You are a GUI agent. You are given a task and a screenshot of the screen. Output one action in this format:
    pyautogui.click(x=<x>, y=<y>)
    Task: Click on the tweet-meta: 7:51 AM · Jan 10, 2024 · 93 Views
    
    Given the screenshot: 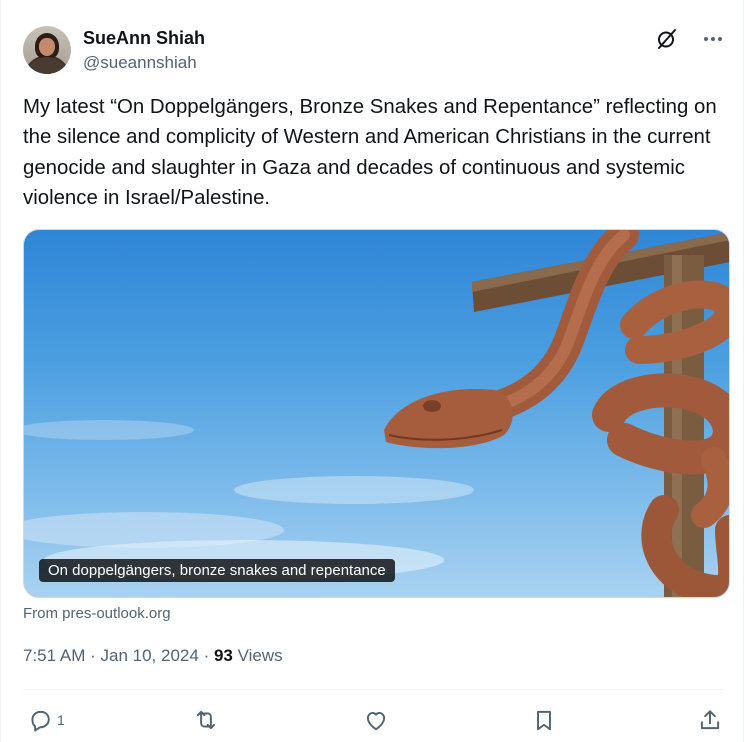 What is the action you would take?
    pyautogui.click(x=153, y=656)
    